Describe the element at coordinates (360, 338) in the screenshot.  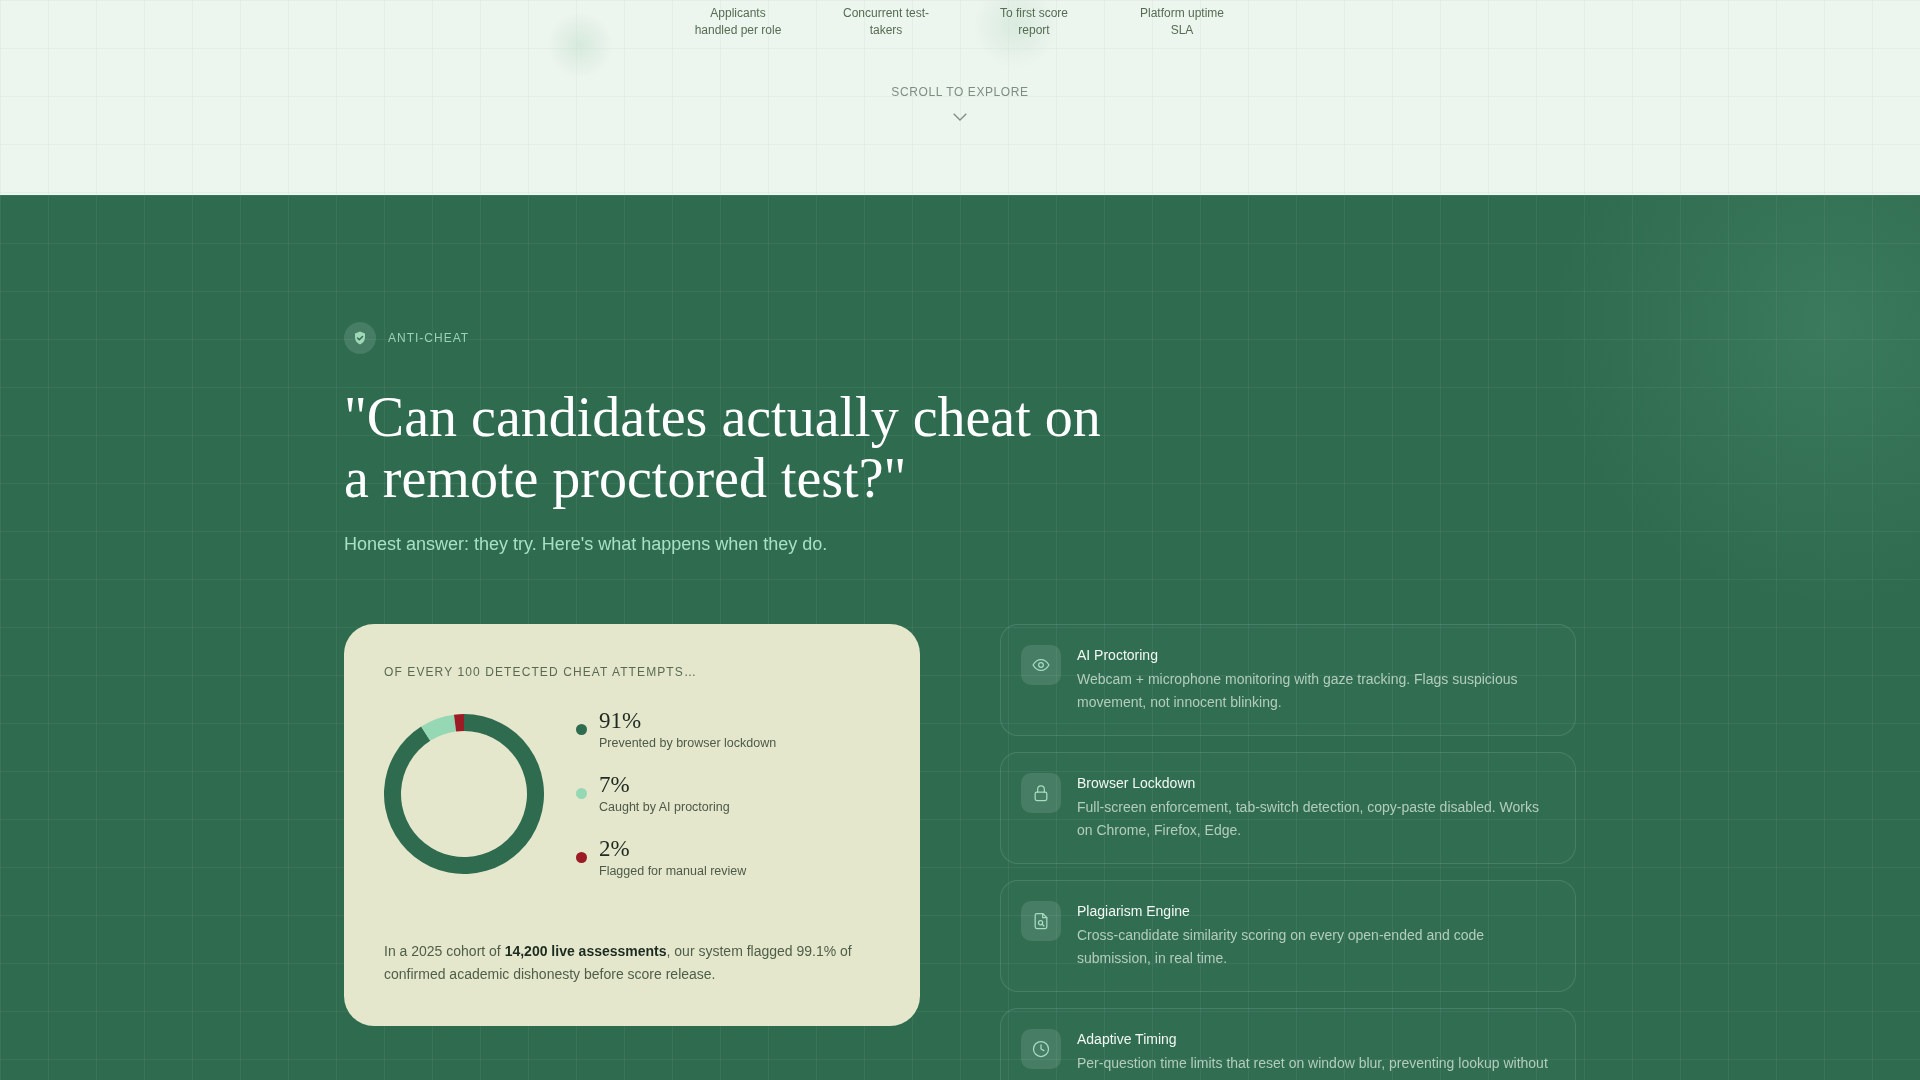
I see `shield-check-icon` at that location.